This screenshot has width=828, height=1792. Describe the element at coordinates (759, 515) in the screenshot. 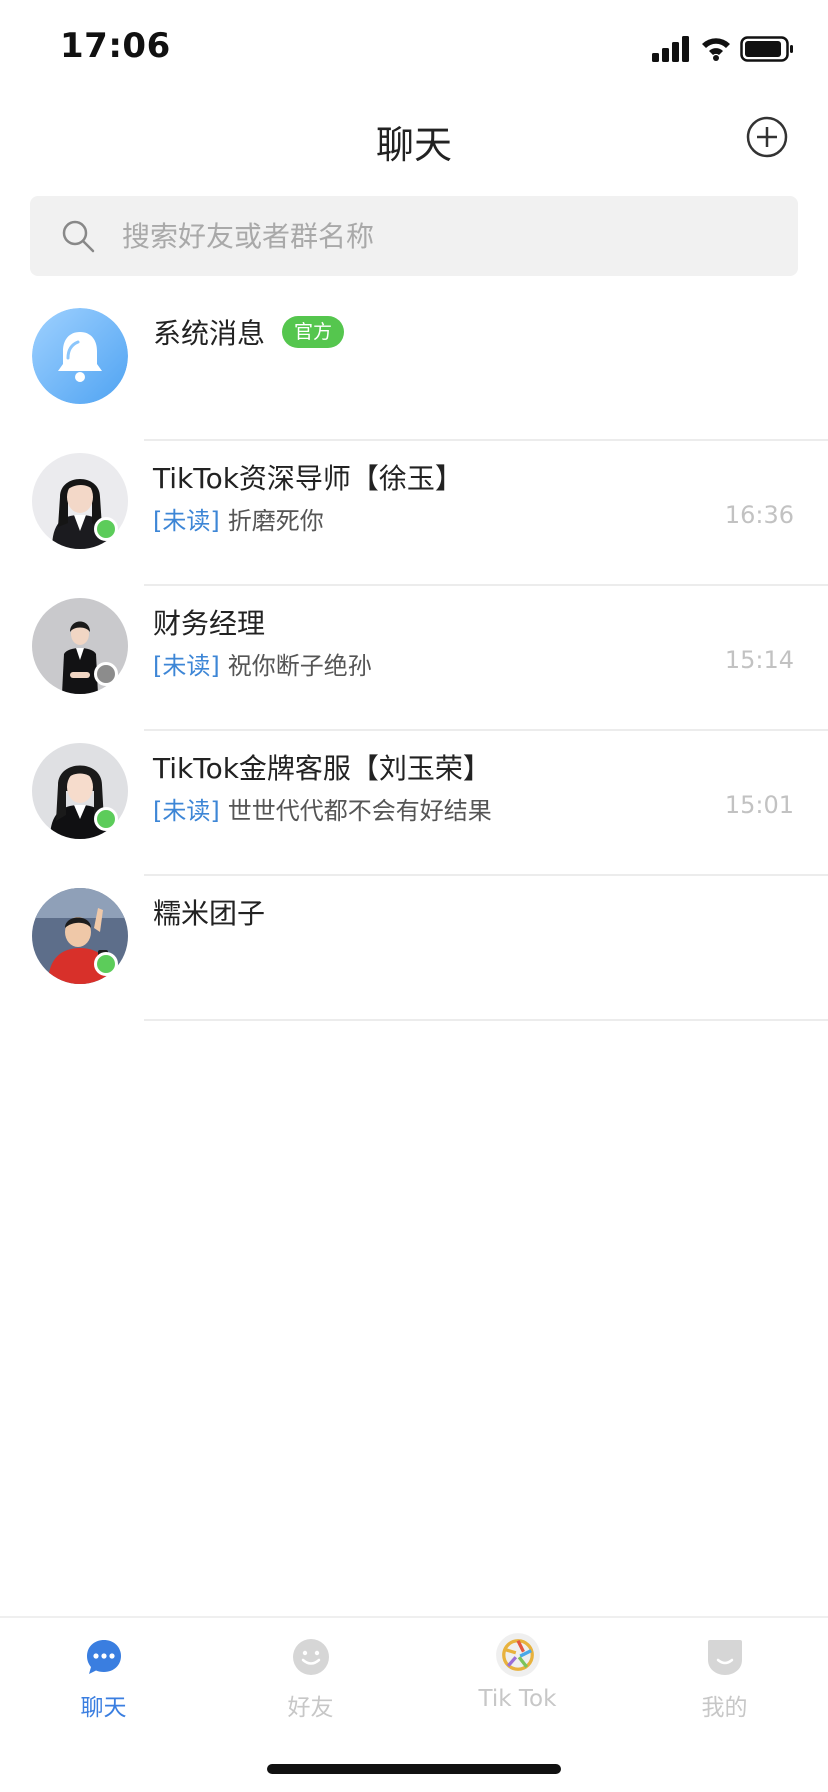

I see `chat-time: 16:36` at that location.